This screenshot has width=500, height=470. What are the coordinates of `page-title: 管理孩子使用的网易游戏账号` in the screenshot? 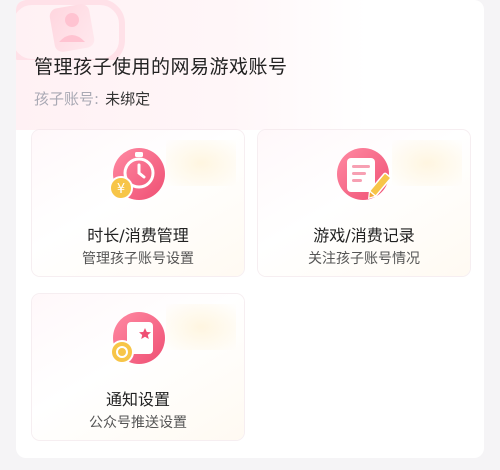 It's located at (161, 67).